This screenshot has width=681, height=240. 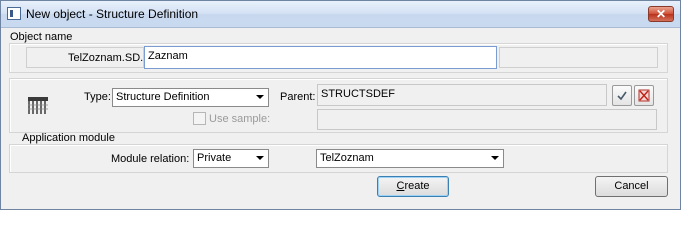 I want to click on use-sample-label: Use sample:, so click(x=240, y=119).